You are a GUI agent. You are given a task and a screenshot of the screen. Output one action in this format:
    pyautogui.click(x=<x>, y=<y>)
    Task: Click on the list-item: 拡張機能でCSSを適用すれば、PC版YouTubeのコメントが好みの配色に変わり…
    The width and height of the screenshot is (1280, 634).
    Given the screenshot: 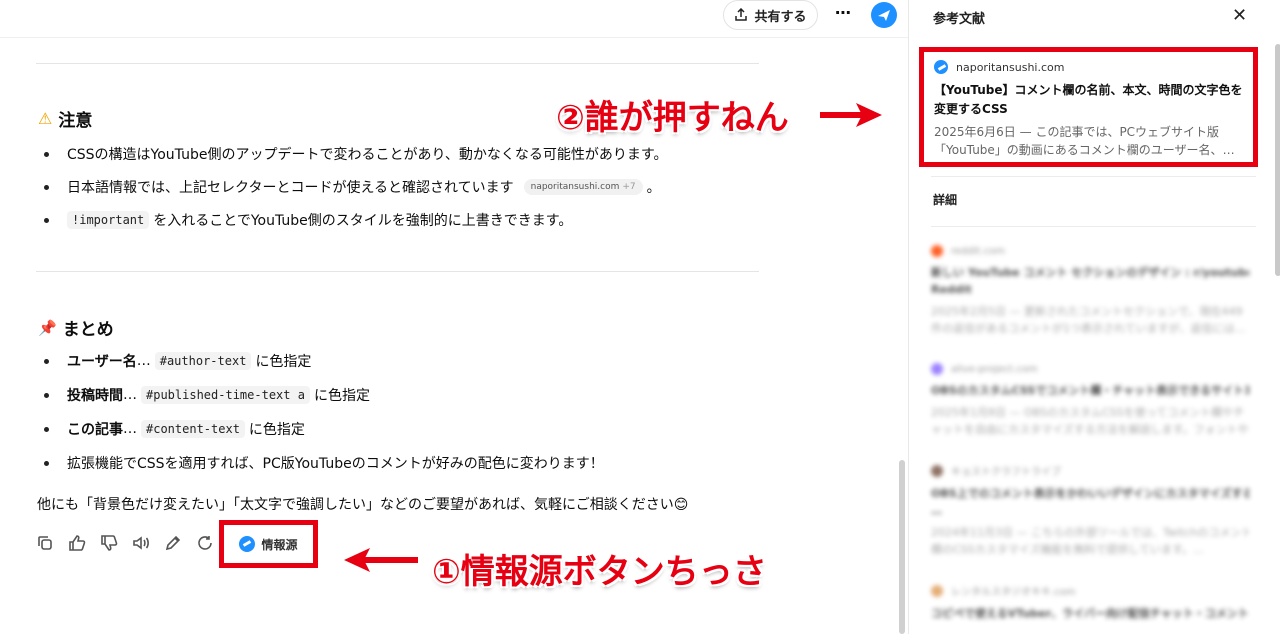 What is the action you would take?
    pyautogui.click(x=324, y=463)
    